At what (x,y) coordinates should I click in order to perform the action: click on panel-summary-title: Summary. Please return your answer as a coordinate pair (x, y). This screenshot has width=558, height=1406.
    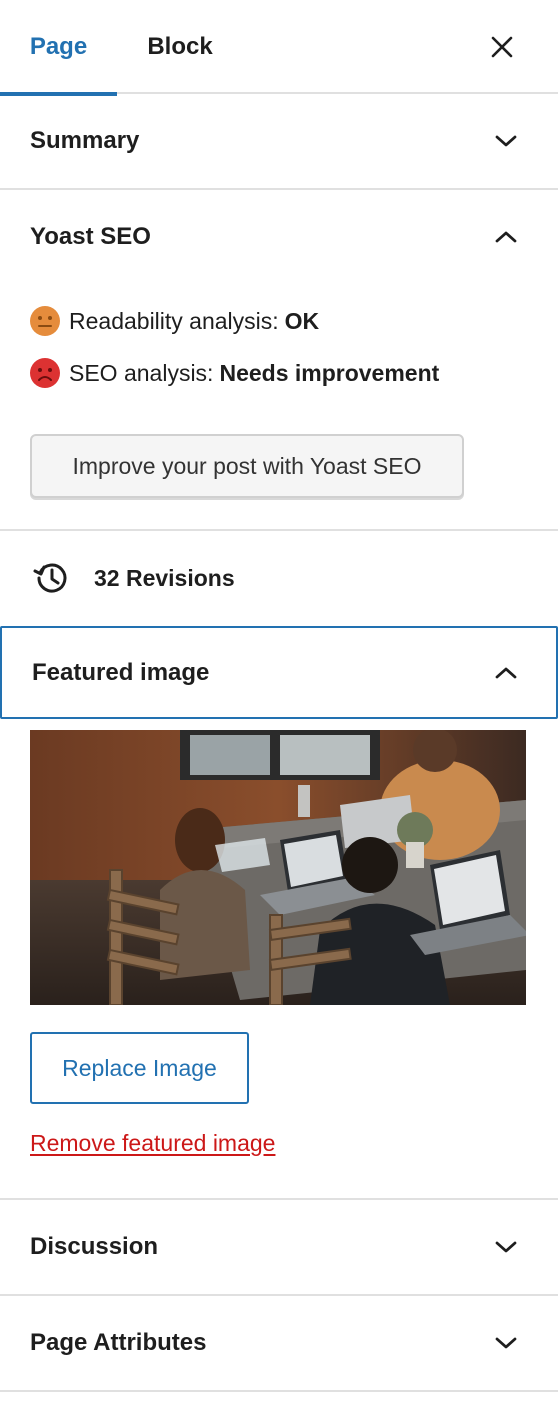
    Looking at the image, I should click on (85, 140).